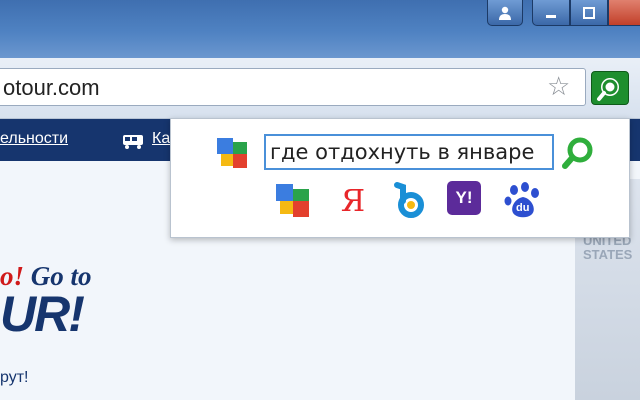  I want to click on magnifier-icon, so click(608, 89).